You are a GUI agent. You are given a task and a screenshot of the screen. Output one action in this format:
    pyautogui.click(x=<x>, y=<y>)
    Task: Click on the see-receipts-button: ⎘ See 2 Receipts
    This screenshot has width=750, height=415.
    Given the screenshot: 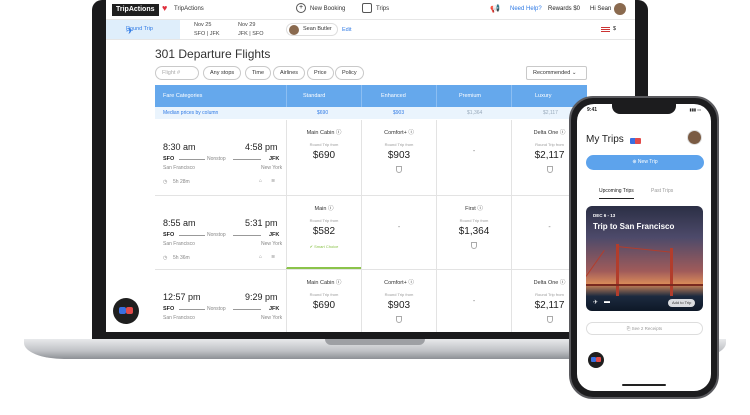 What is the action you would take?
    pyautogui.click(x=644, y=328)
    